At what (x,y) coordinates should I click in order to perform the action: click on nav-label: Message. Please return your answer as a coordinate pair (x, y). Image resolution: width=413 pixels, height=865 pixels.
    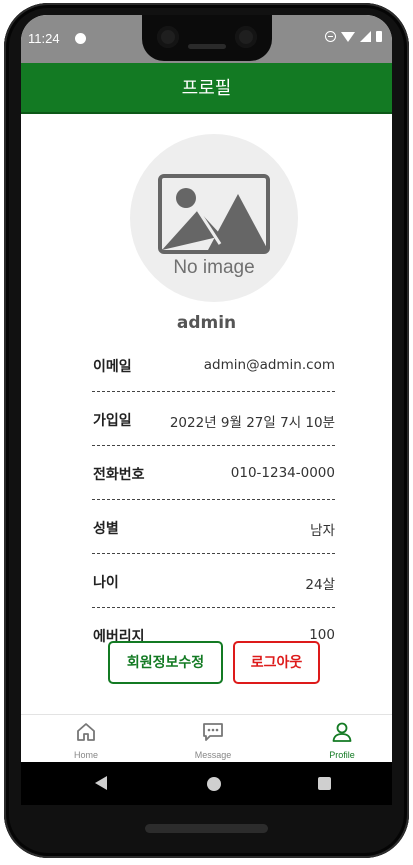
    Looking at the image, I should click on (213, 755).